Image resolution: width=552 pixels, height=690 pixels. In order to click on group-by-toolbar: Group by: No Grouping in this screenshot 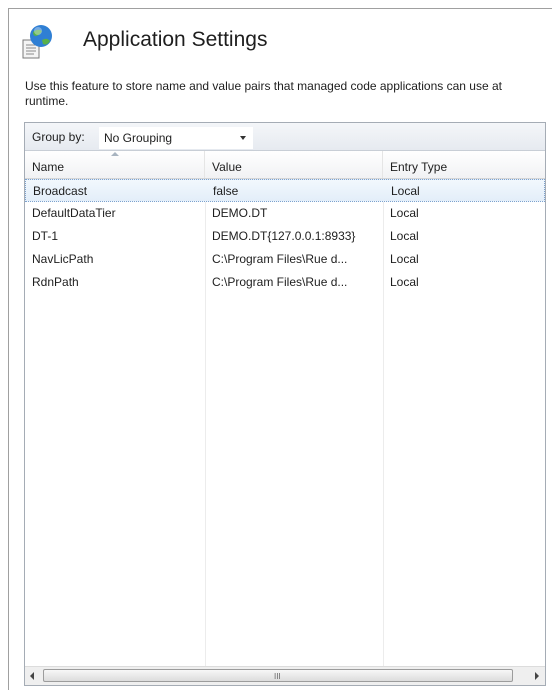, I will do `click(285, 137)`.